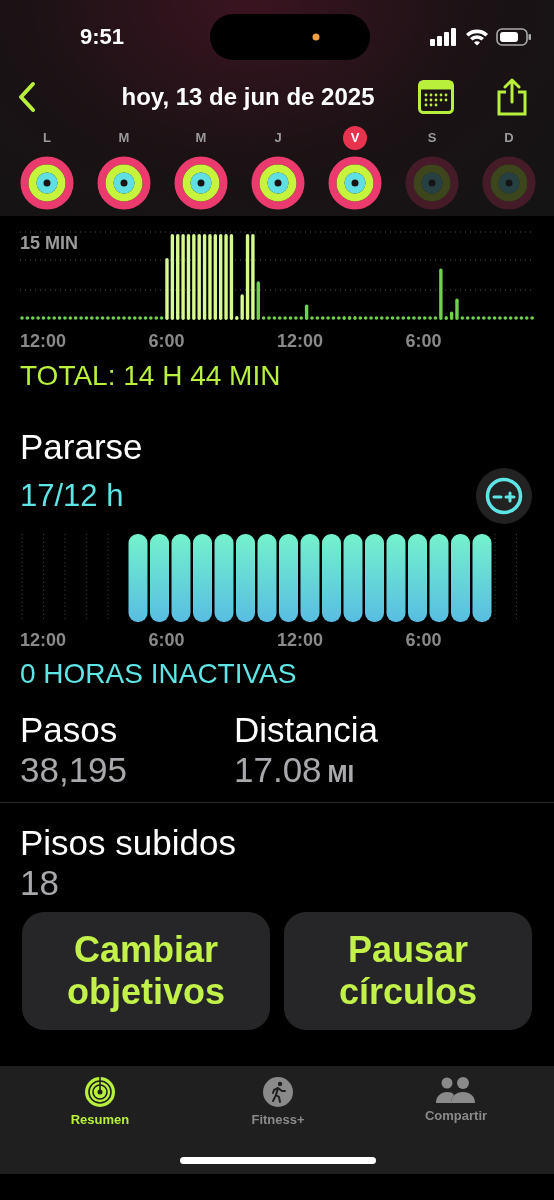 The width and height of the screenshot is (554, 1200). I want to click on stat-unit: MI, so click(341, 773).